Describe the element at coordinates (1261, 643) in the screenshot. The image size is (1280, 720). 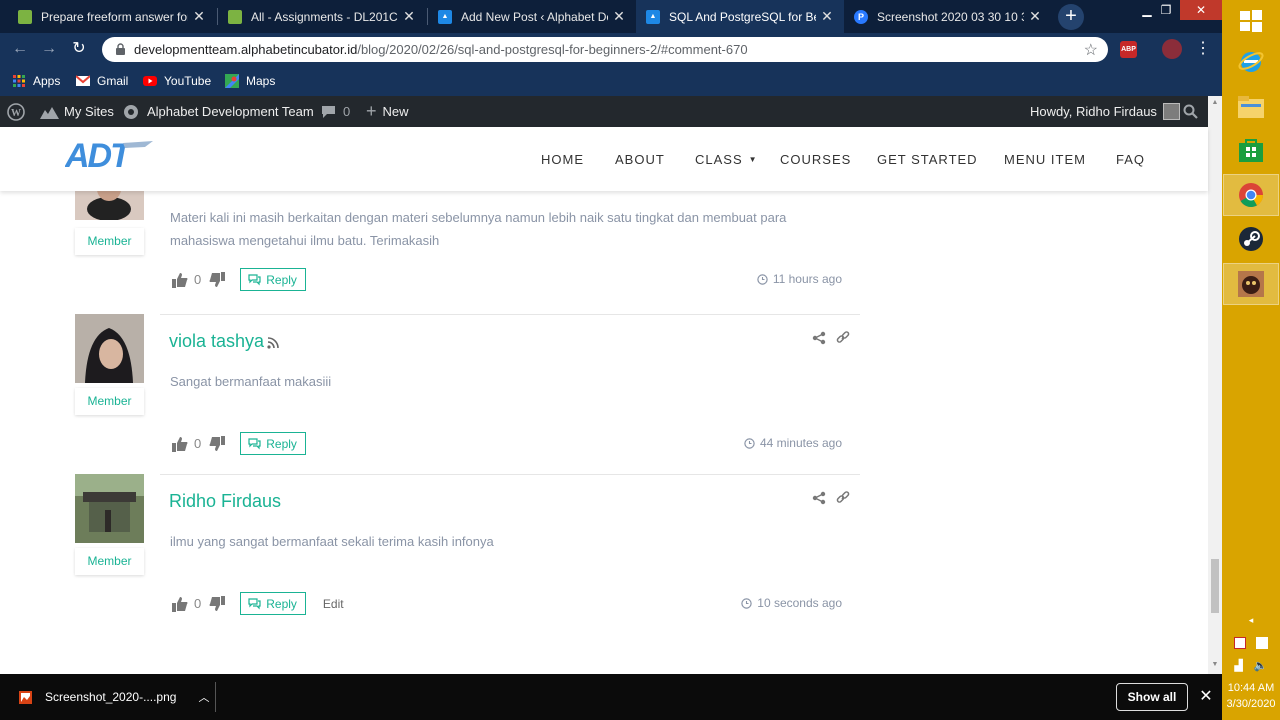
I see `tray-app-icon` at that location.